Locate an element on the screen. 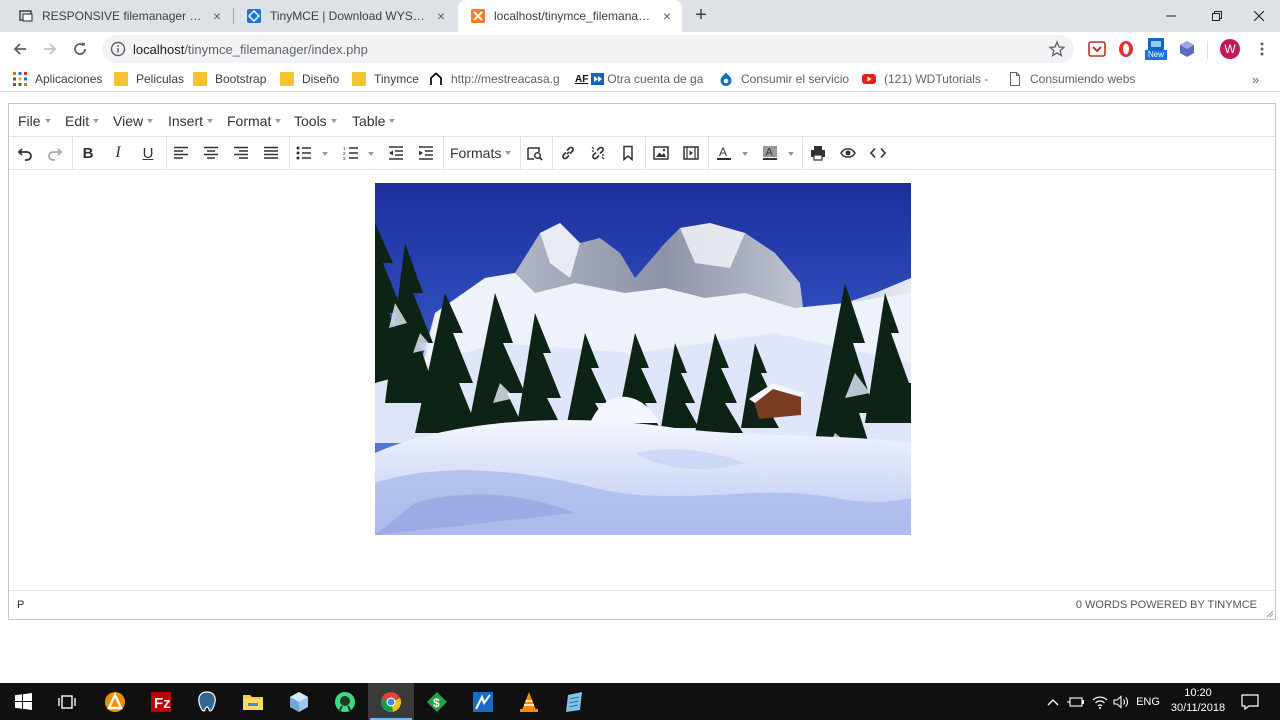 This screenshot has height=720, width=1280. forward-icon is located at coordinates (50, 49).